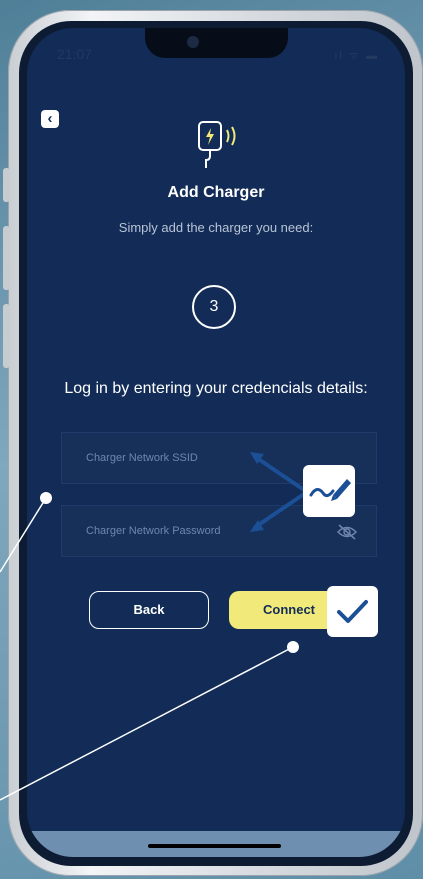 This screenshot has height=879, width=423. Describe the element at coordinates (293, 647) in the screenshot. I see `callout-dot-connect` at that location.